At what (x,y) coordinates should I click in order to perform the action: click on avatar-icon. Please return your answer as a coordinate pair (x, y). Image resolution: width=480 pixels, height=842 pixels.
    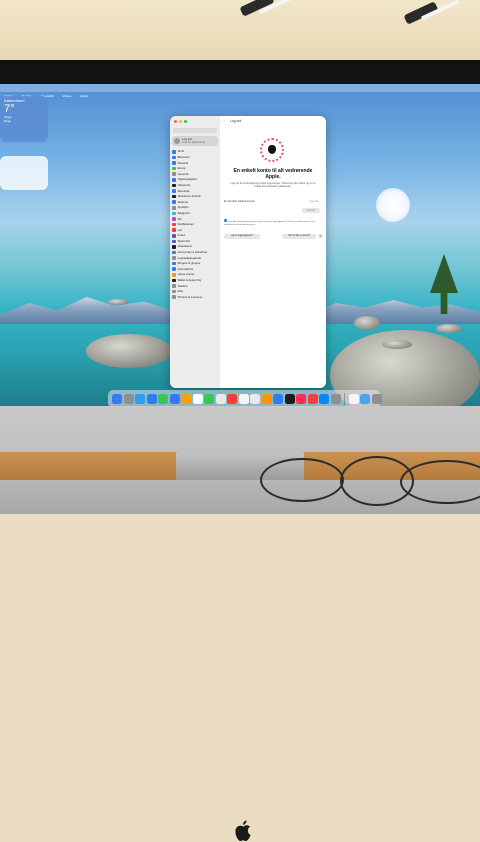
    Looking at the image, I should click on (177, 141).